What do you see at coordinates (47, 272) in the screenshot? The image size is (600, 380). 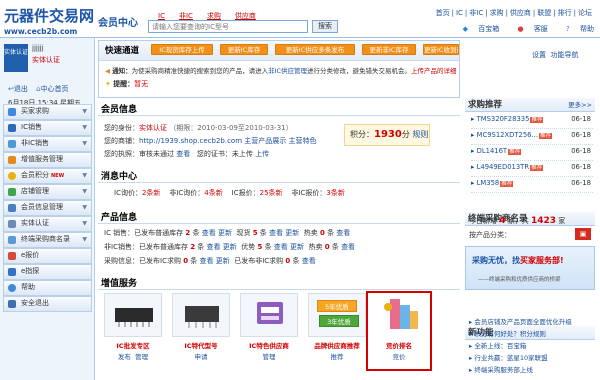 I see `sidebar-item-e-probe: e指探` at bounding box center [47, 272].